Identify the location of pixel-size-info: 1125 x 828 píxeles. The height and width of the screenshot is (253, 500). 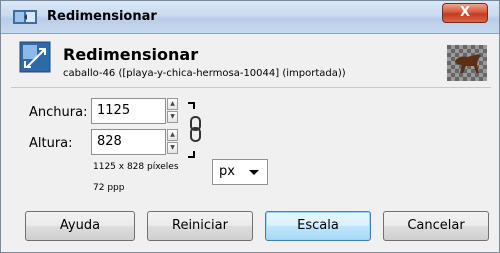
(136, 167).